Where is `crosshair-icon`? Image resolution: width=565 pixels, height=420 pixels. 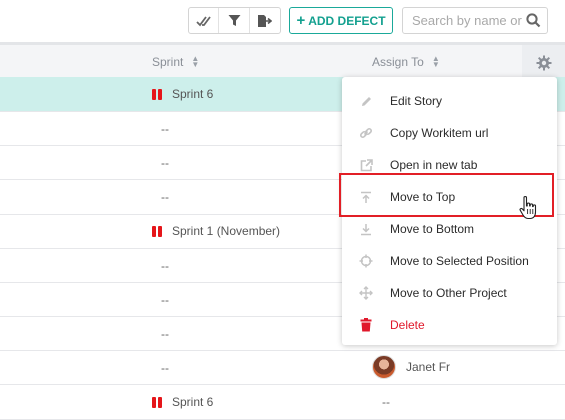
crosshair-icon is located at coordinates (366, 261).